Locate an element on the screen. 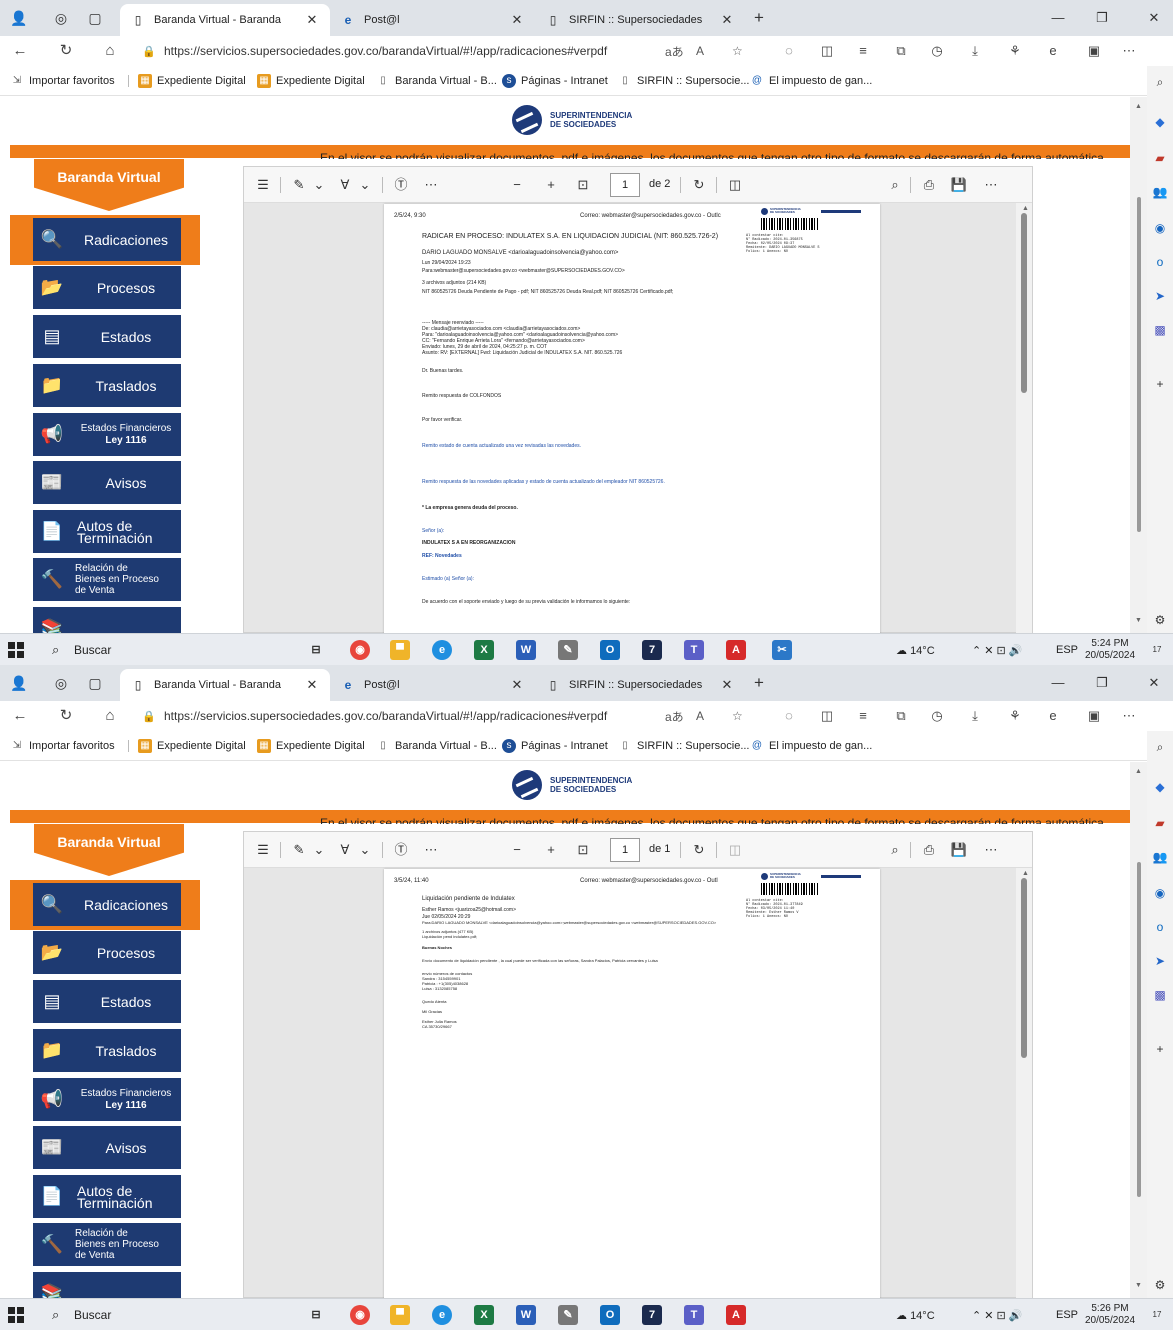 The image size is (1173, 1330). favorite-star-icon: ☆ is located at coordinates (737, 51).